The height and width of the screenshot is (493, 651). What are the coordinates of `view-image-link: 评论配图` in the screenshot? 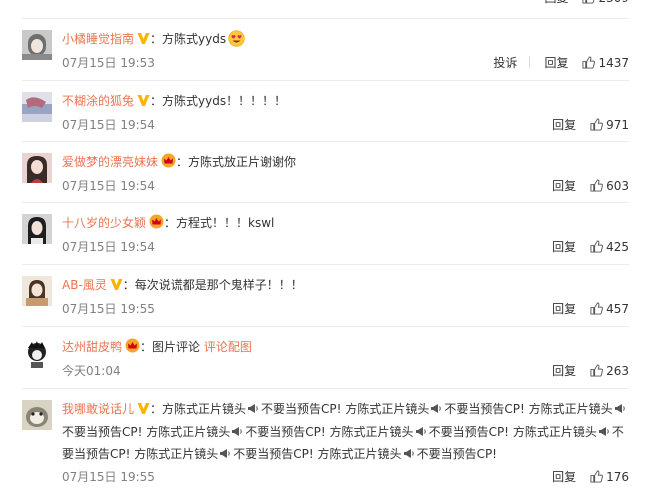 It's located at (228, 347).